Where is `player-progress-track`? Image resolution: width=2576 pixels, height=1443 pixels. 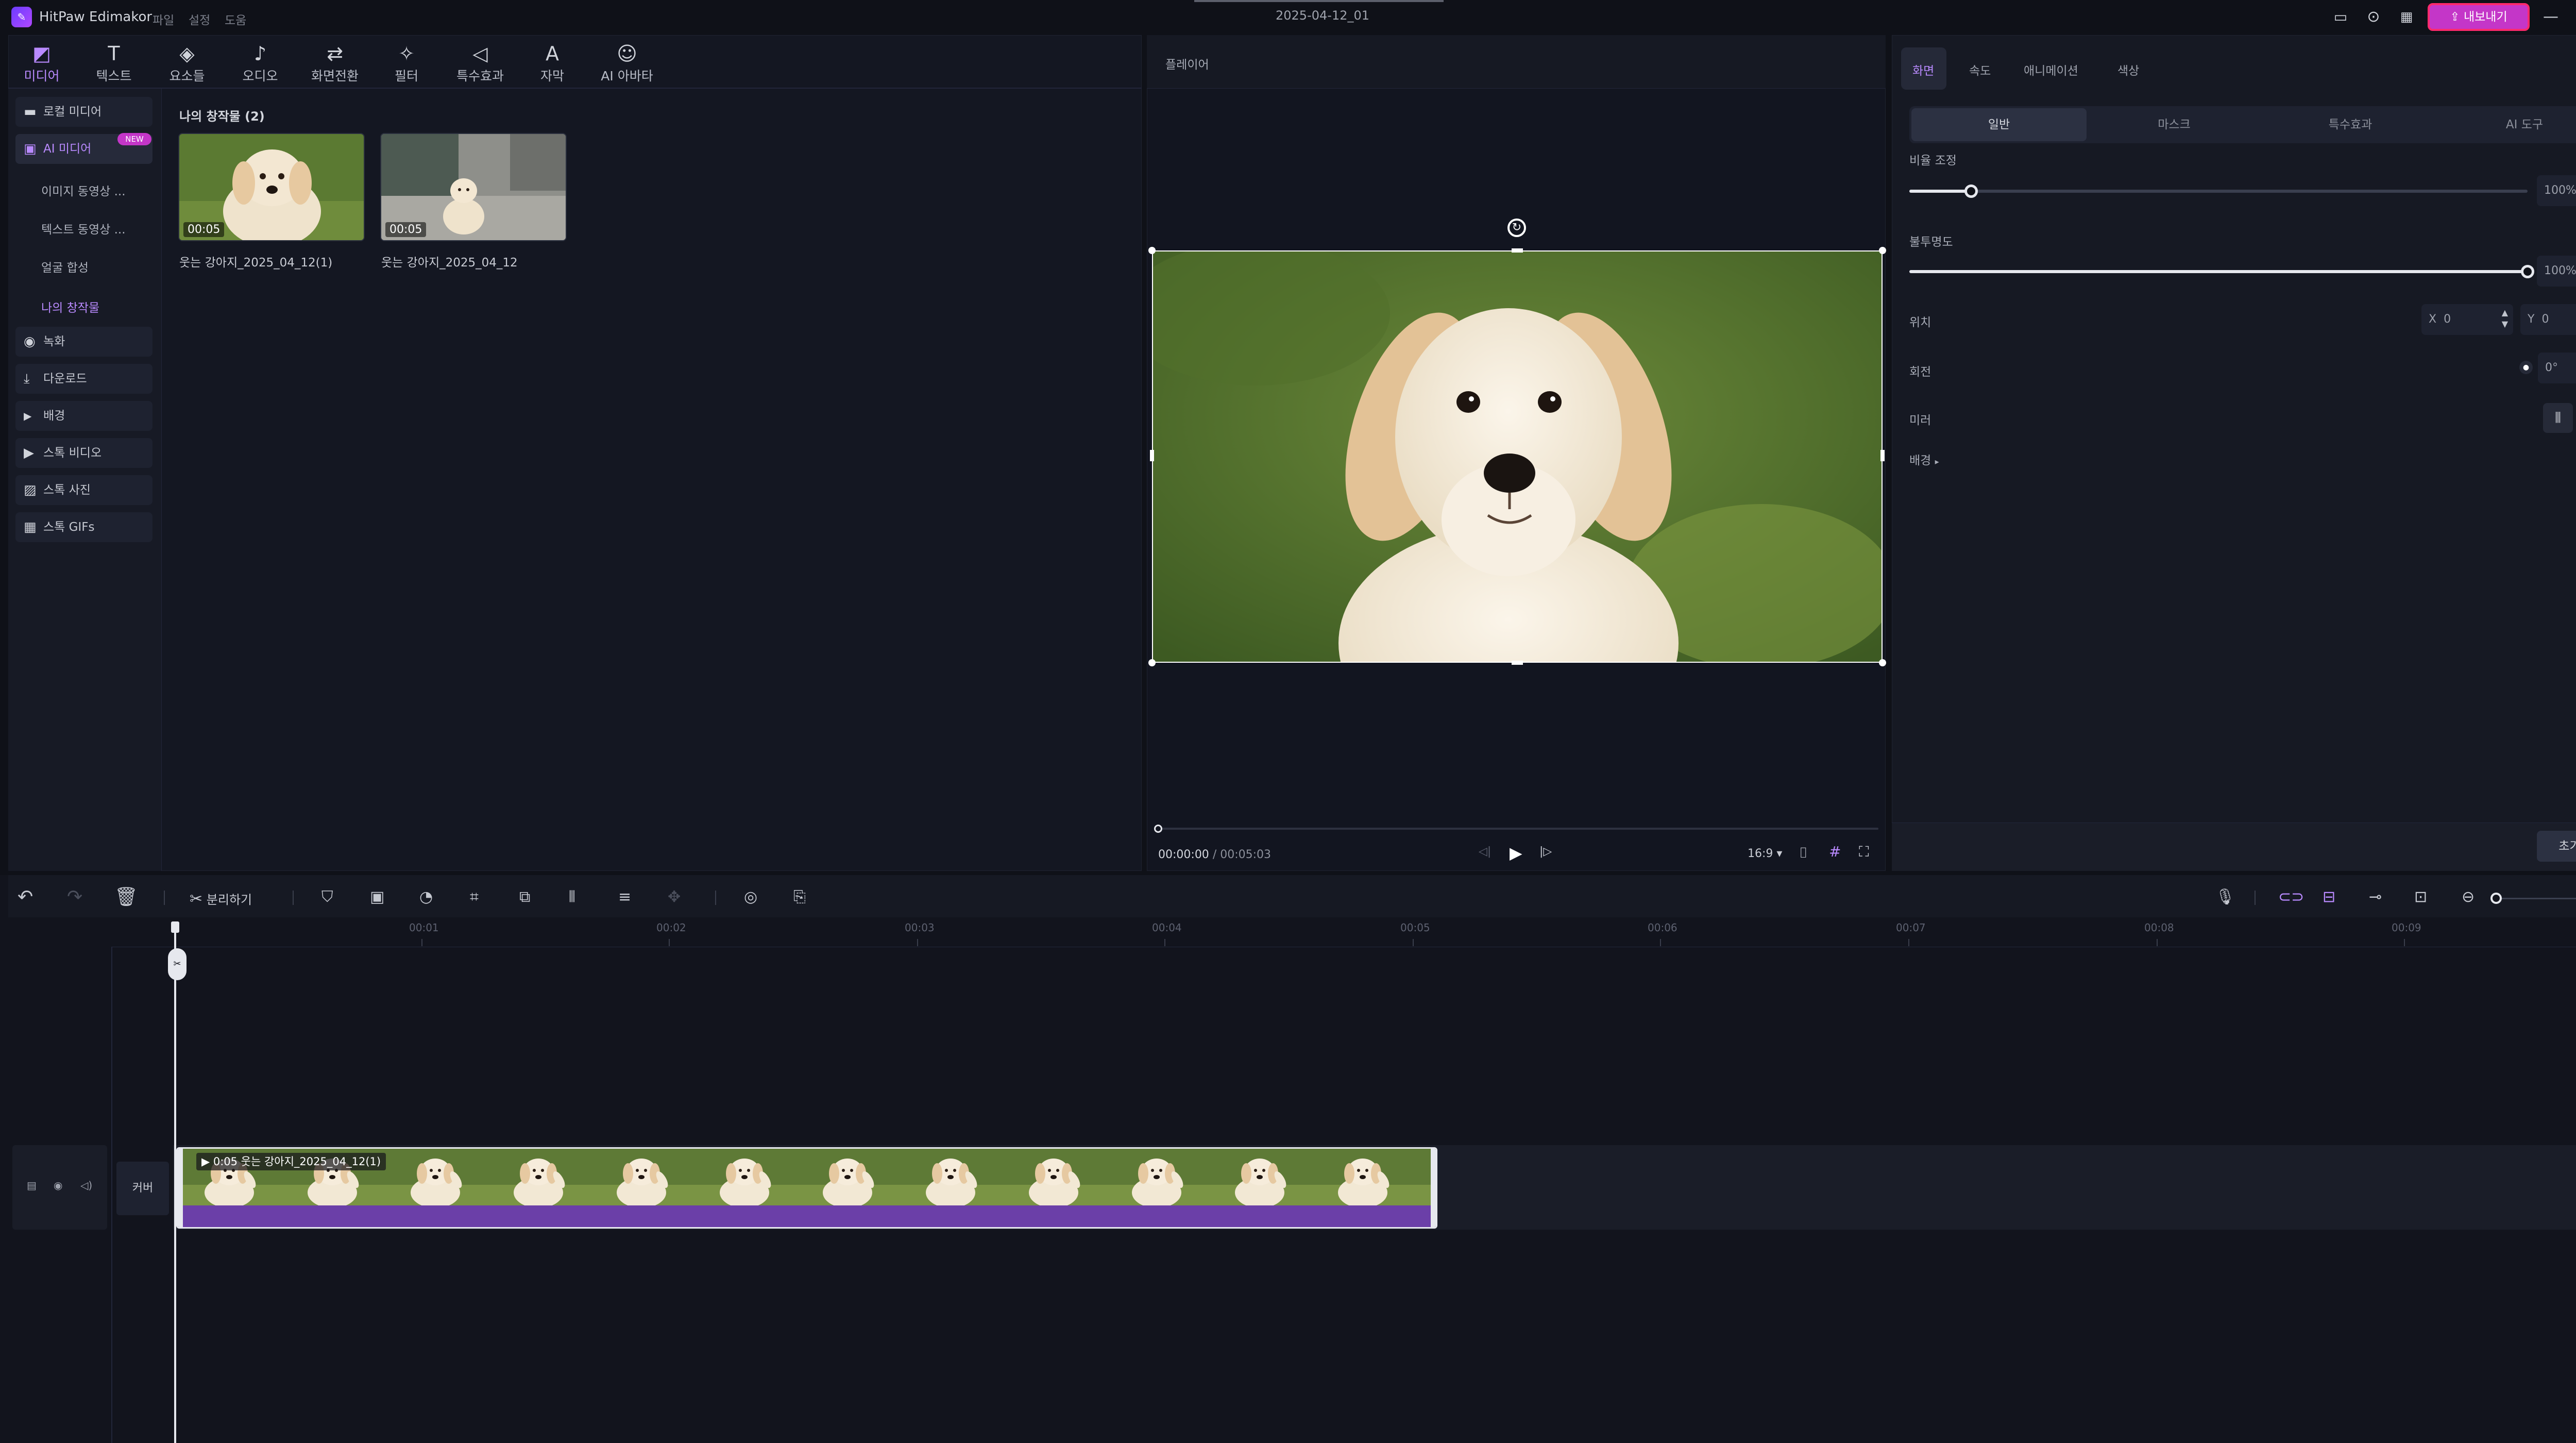 player-progress-track is located at coordinates (1518, 829).